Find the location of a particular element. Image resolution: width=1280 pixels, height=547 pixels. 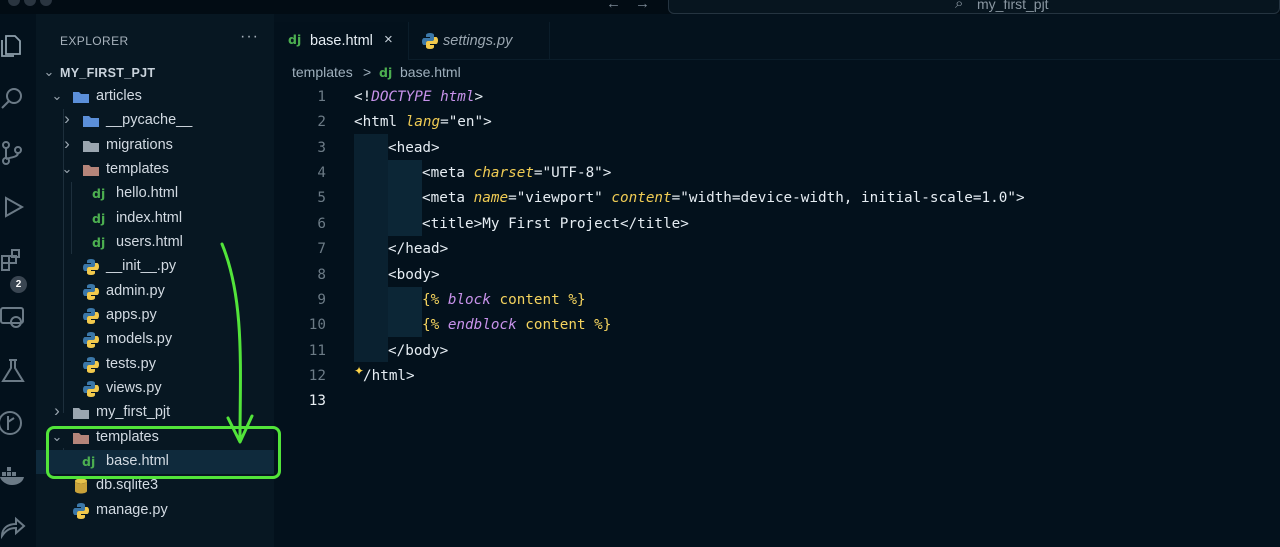

tree-item-views-py: views.py is located at coordinates (155, 389).